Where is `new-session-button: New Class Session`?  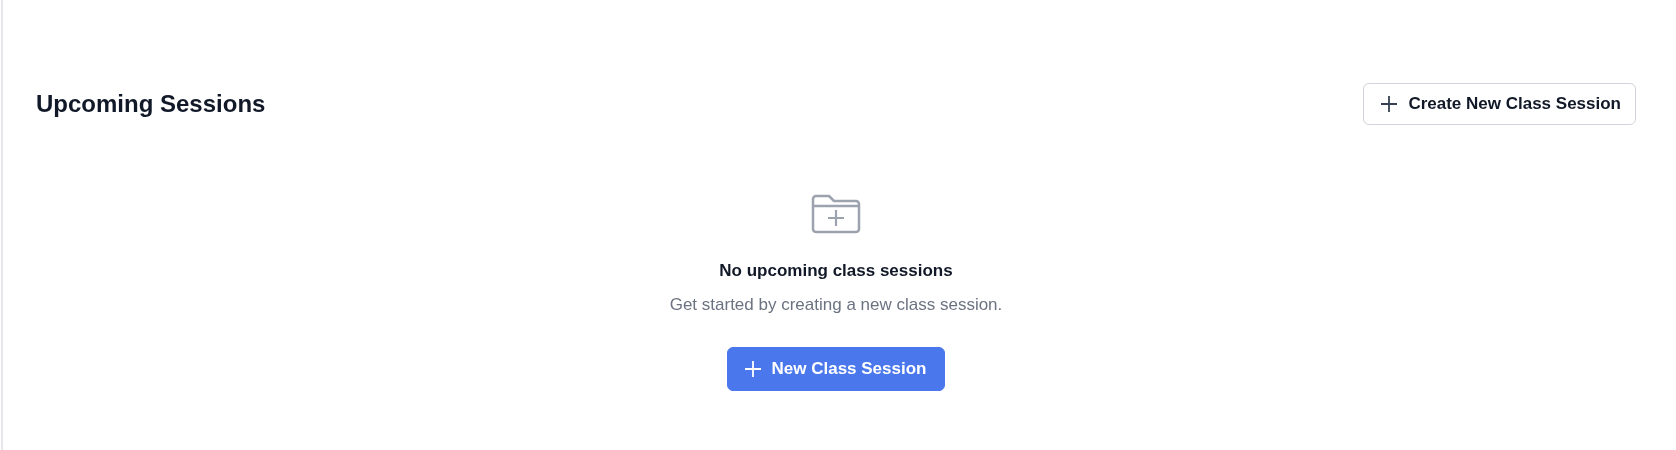
new-session-button: New Class Session is located at coordinates (836, 369).